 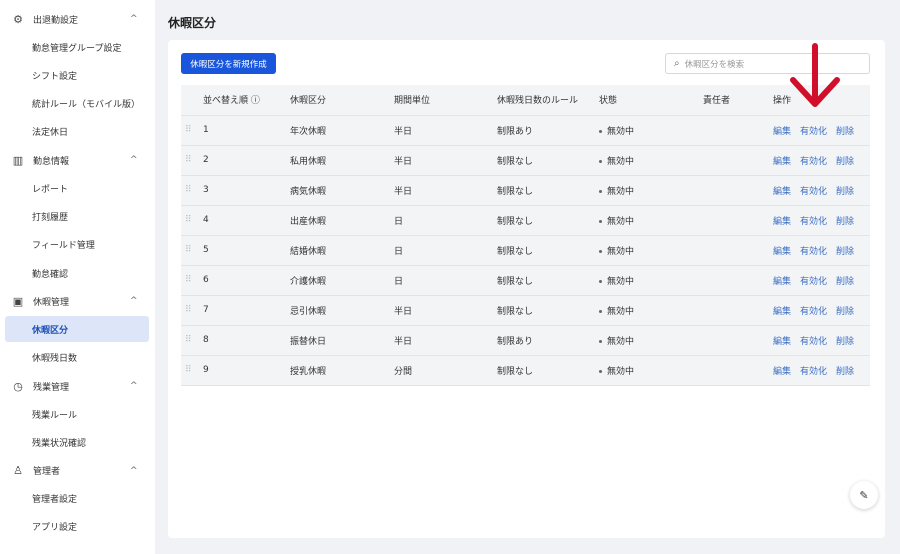 I want to click on clock-icon: ◷, so click(x=18, y=386).